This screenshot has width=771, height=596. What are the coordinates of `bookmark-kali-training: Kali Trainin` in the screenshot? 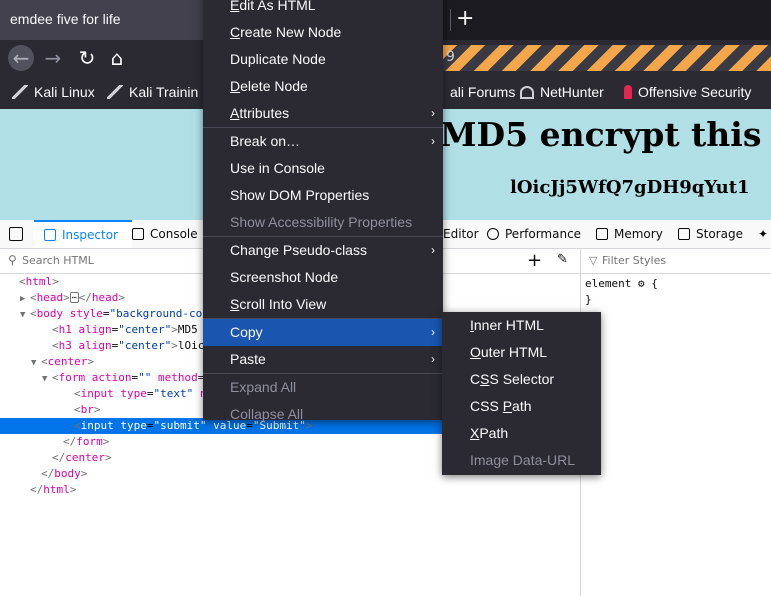 It's located at (152, 92).